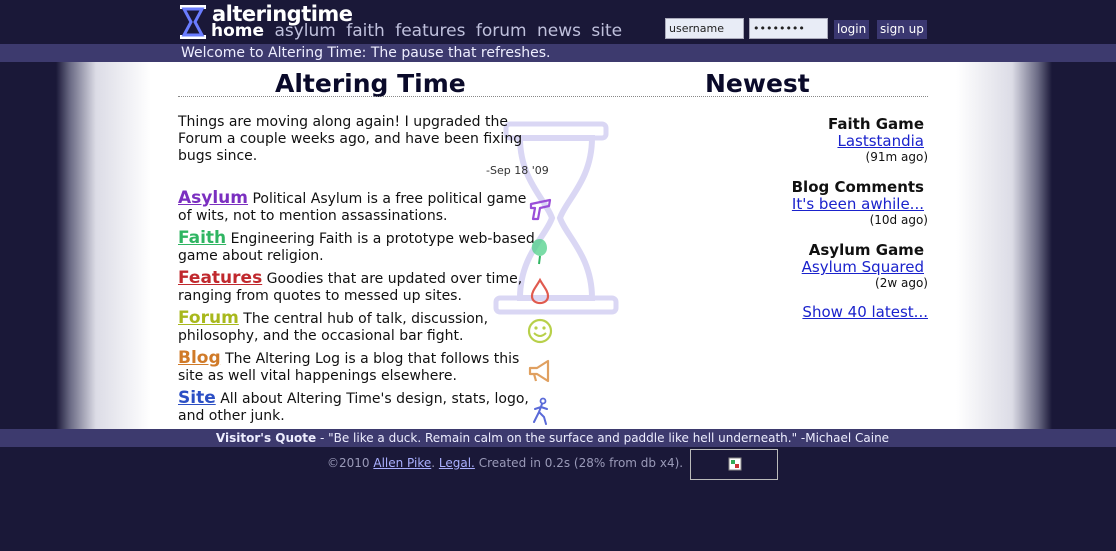 Image resolution: width=1116 pixels, height=551 pixels. I want to click on hourglass-logo-icon, so click(193, 22).